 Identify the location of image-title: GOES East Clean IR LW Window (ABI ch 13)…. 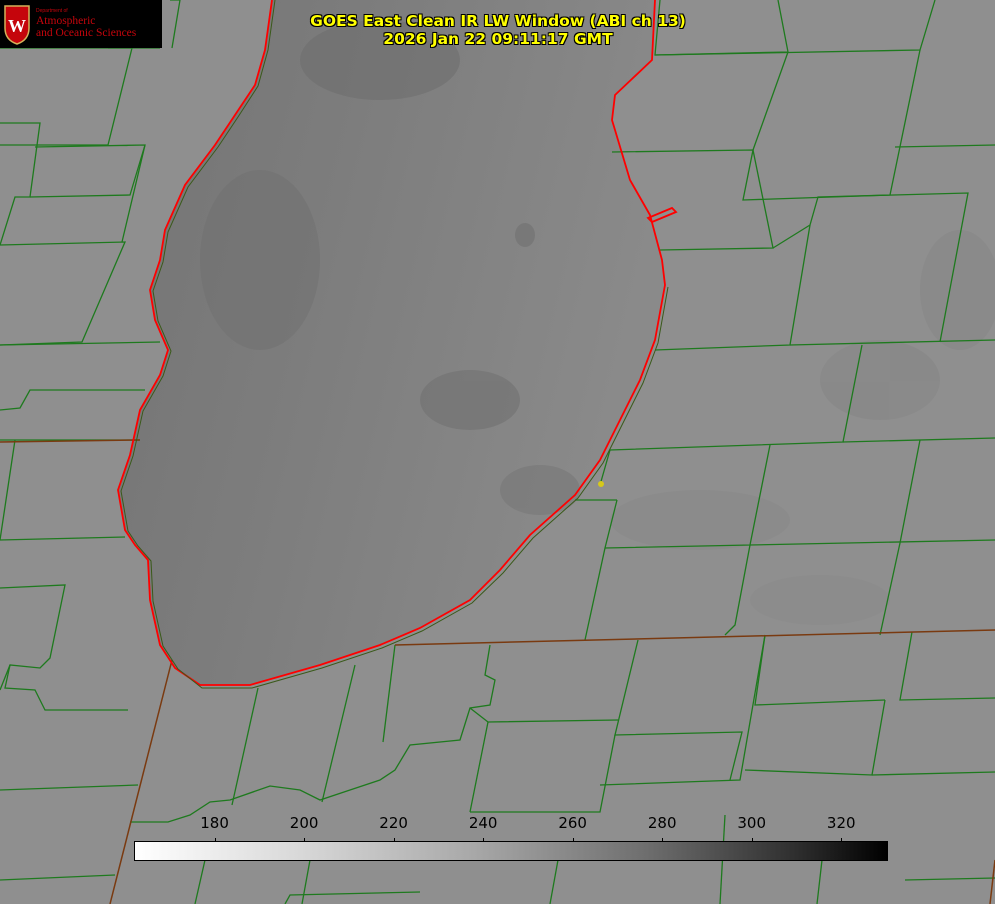
(498, 30).